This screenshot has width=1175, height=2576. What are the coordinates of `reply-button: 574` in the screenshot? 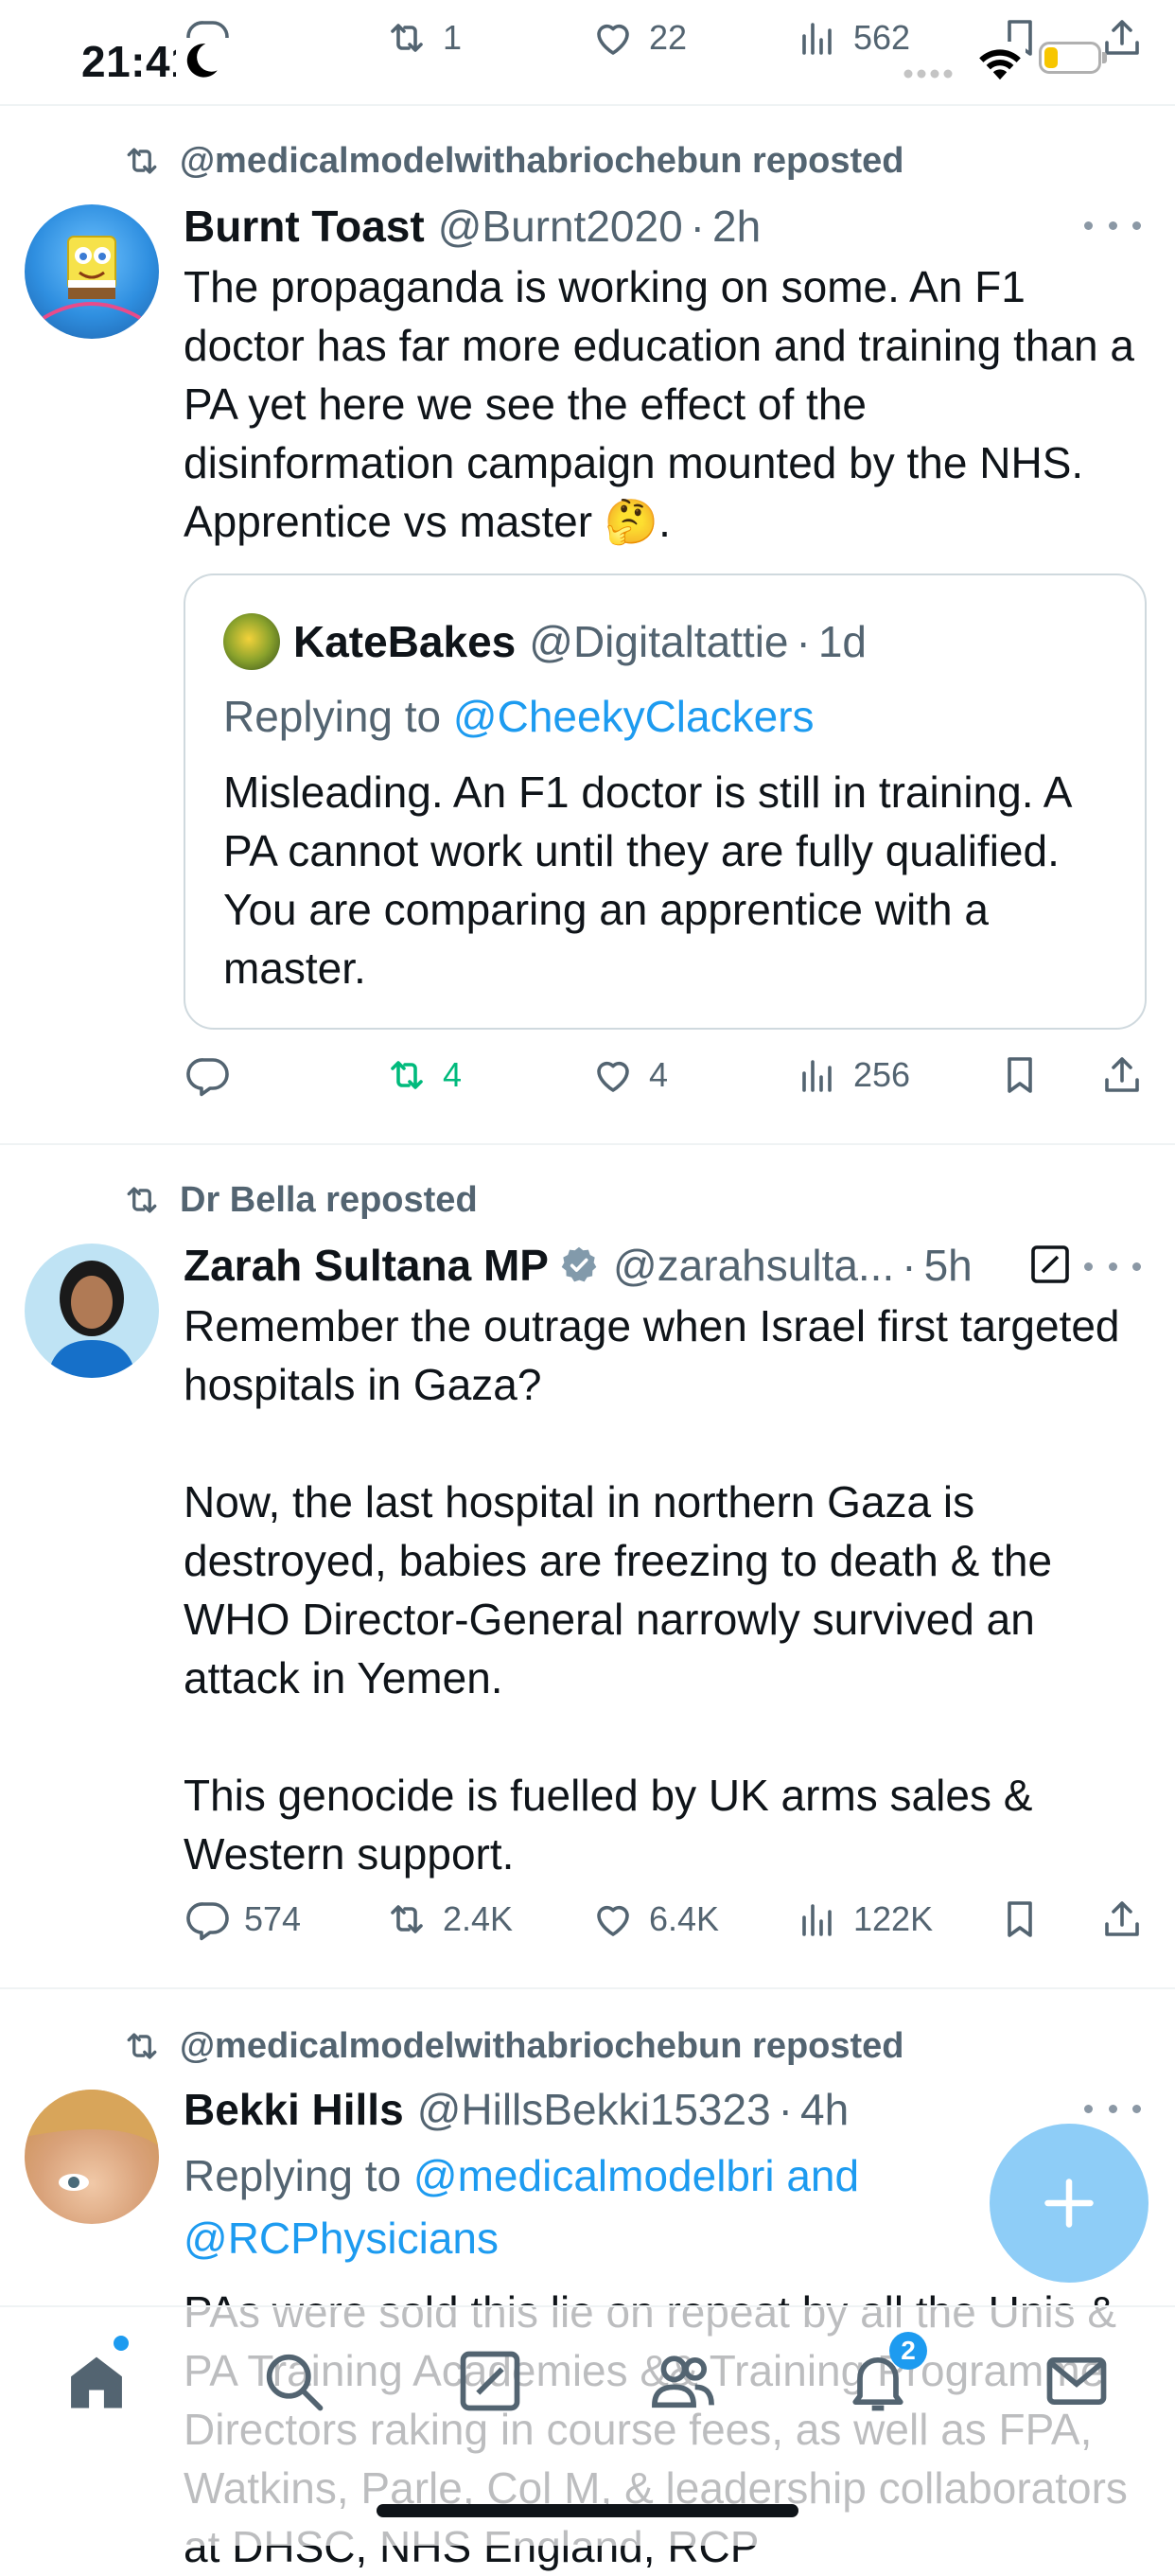 It's located at (243, 1919).